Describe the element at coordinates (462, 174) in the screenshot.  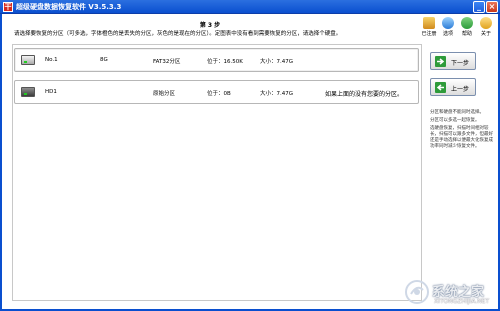
I see `navigation-sidebar: 下一步 上一步` at that location.